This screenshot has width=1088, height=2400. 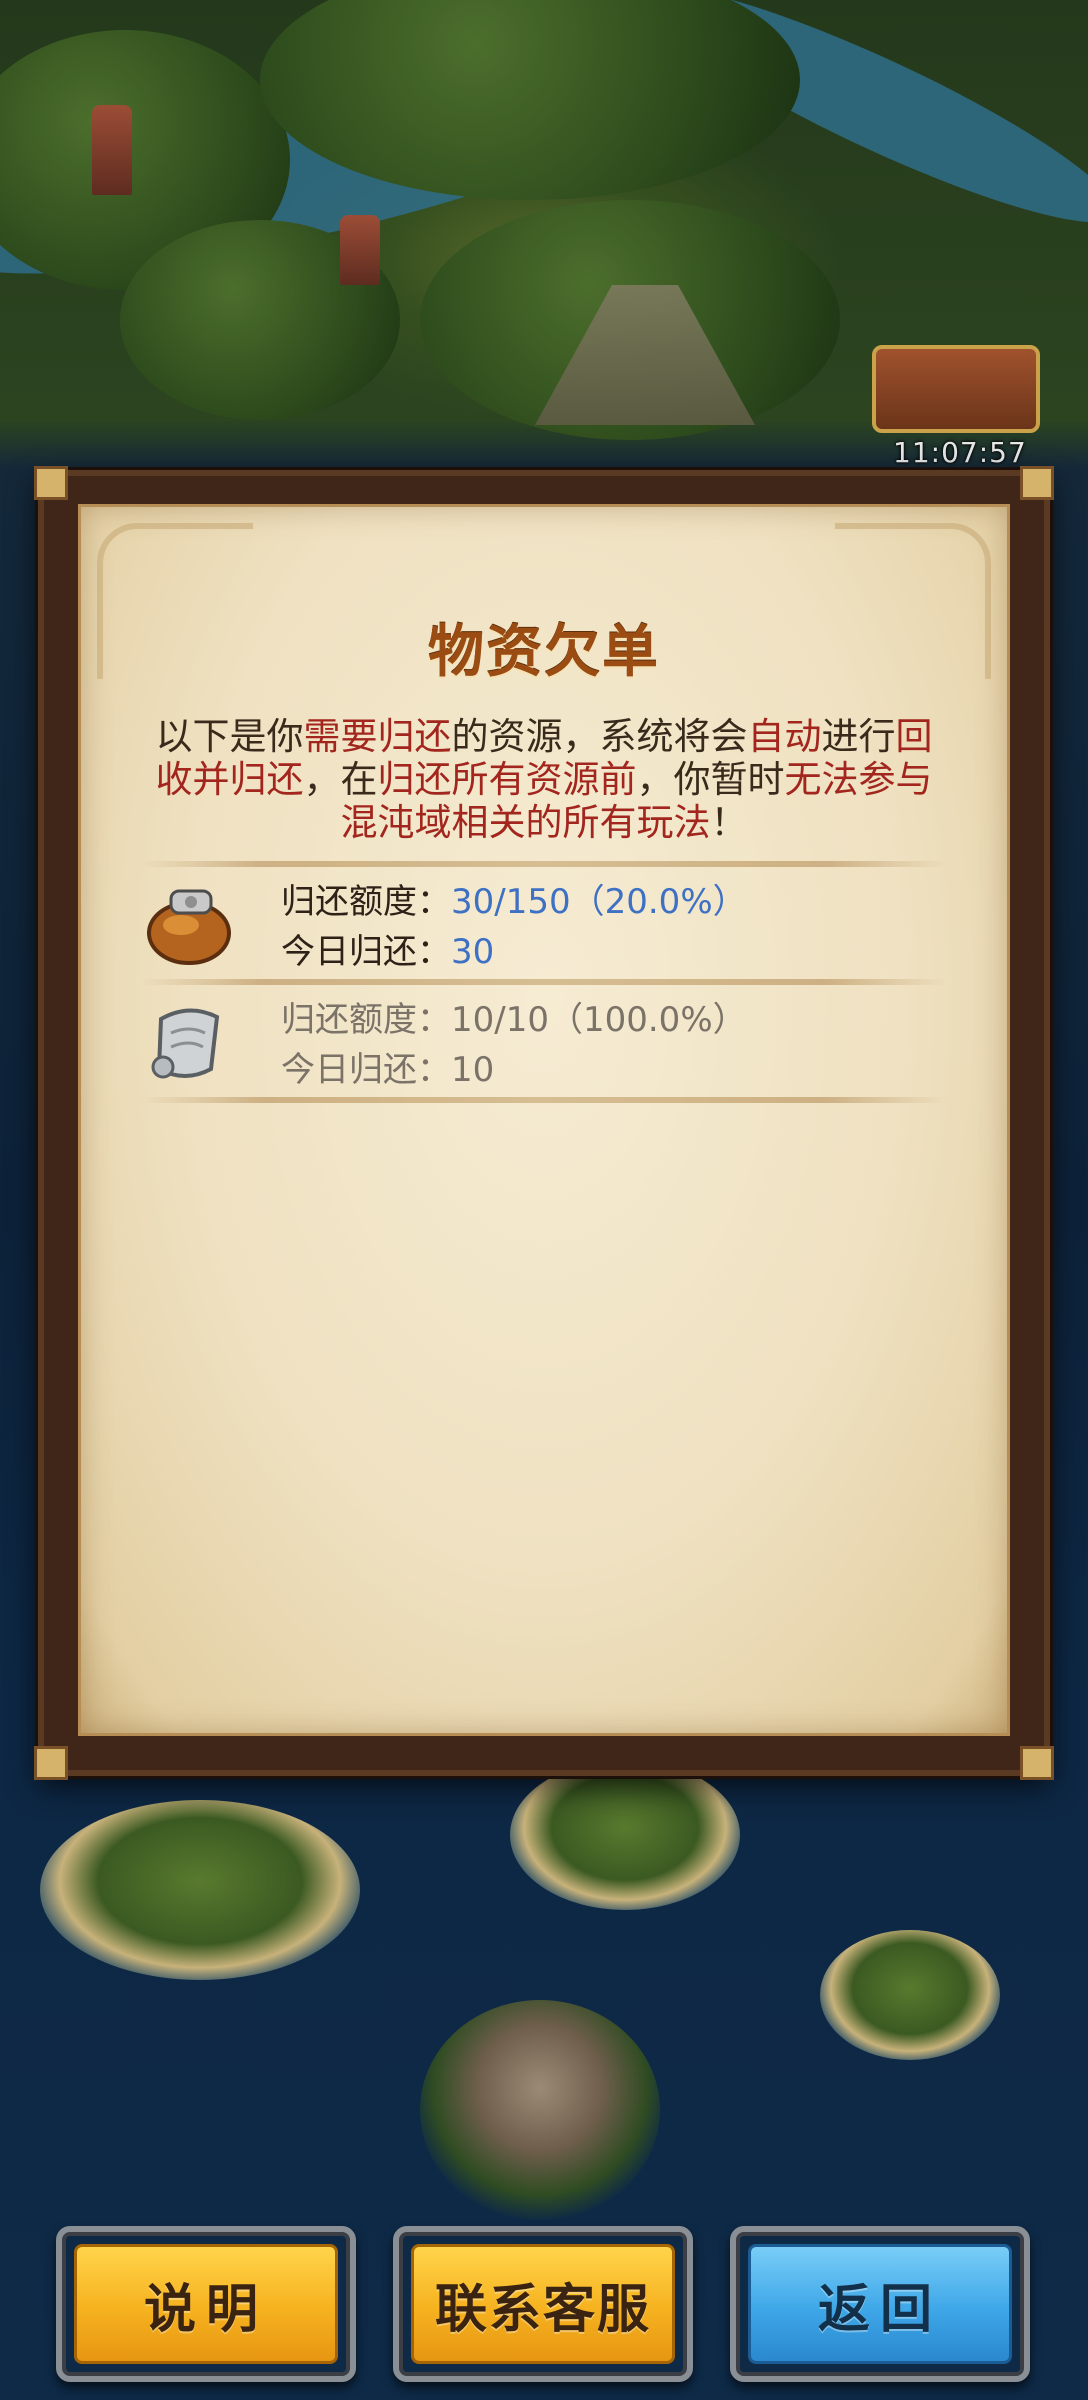 I want to click on today-line: 今日归还：10, so click(x=514, y=1070).